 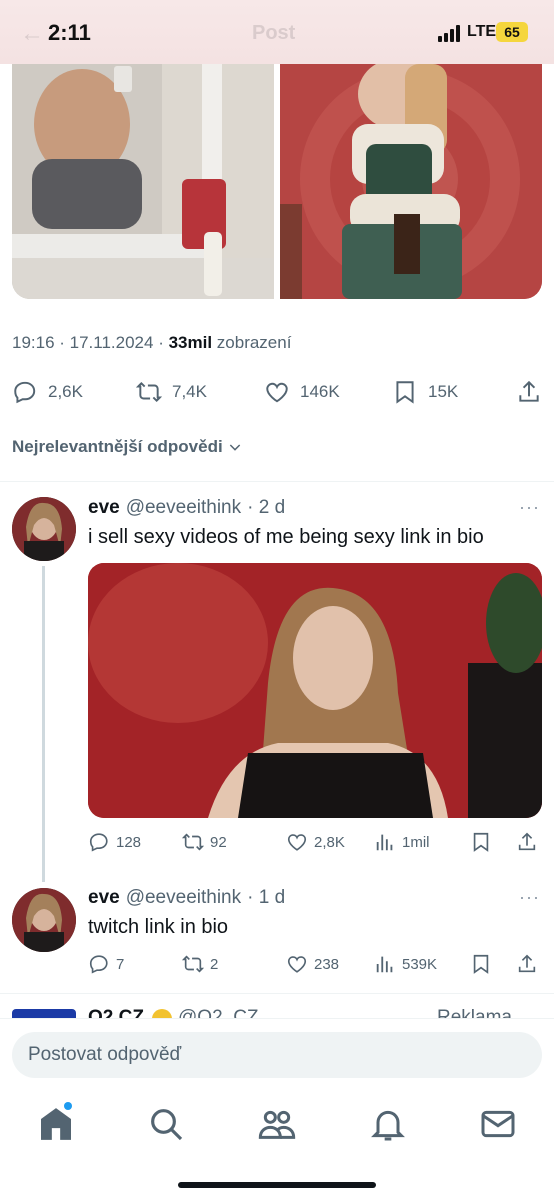 I want to click on home-icon, so click(x=56, y=1124).